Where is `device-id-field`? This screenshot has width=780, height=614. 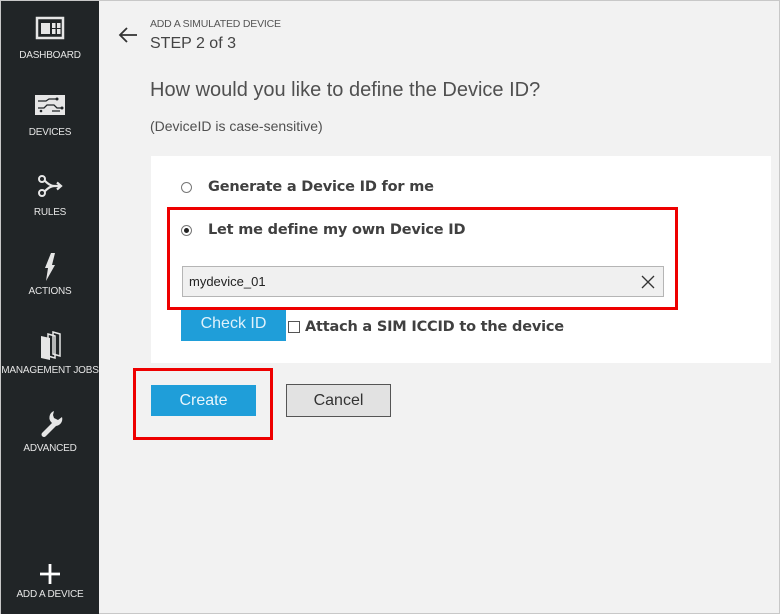
device-id-field is located at coordinates (423, 281).